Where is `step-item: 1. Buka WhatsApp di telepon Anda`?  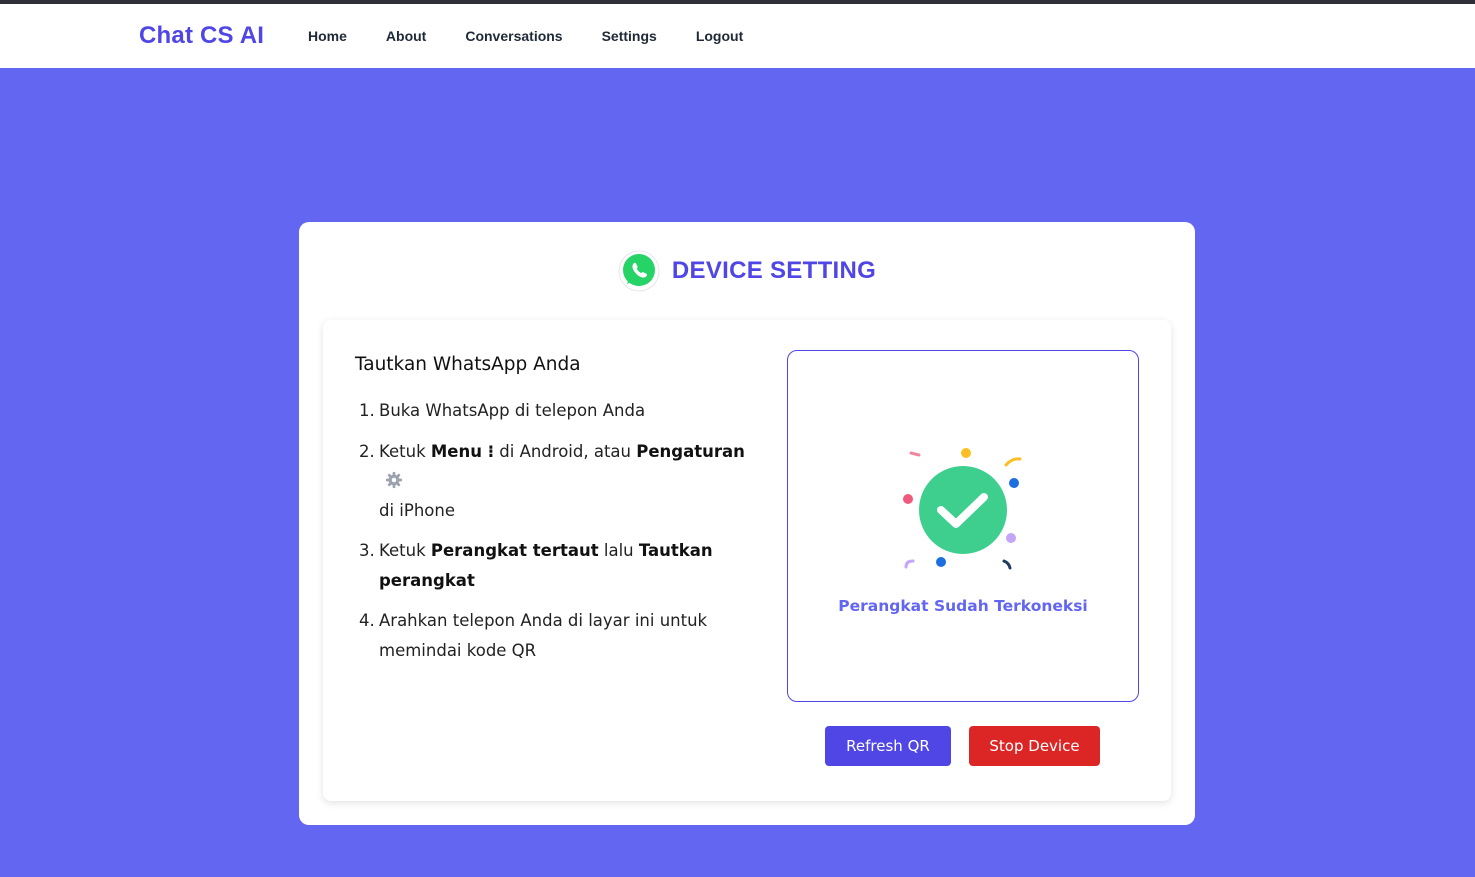 step-item: 1. Buka WhatsApp di telepon Anda is located at coordinates (560, 411).